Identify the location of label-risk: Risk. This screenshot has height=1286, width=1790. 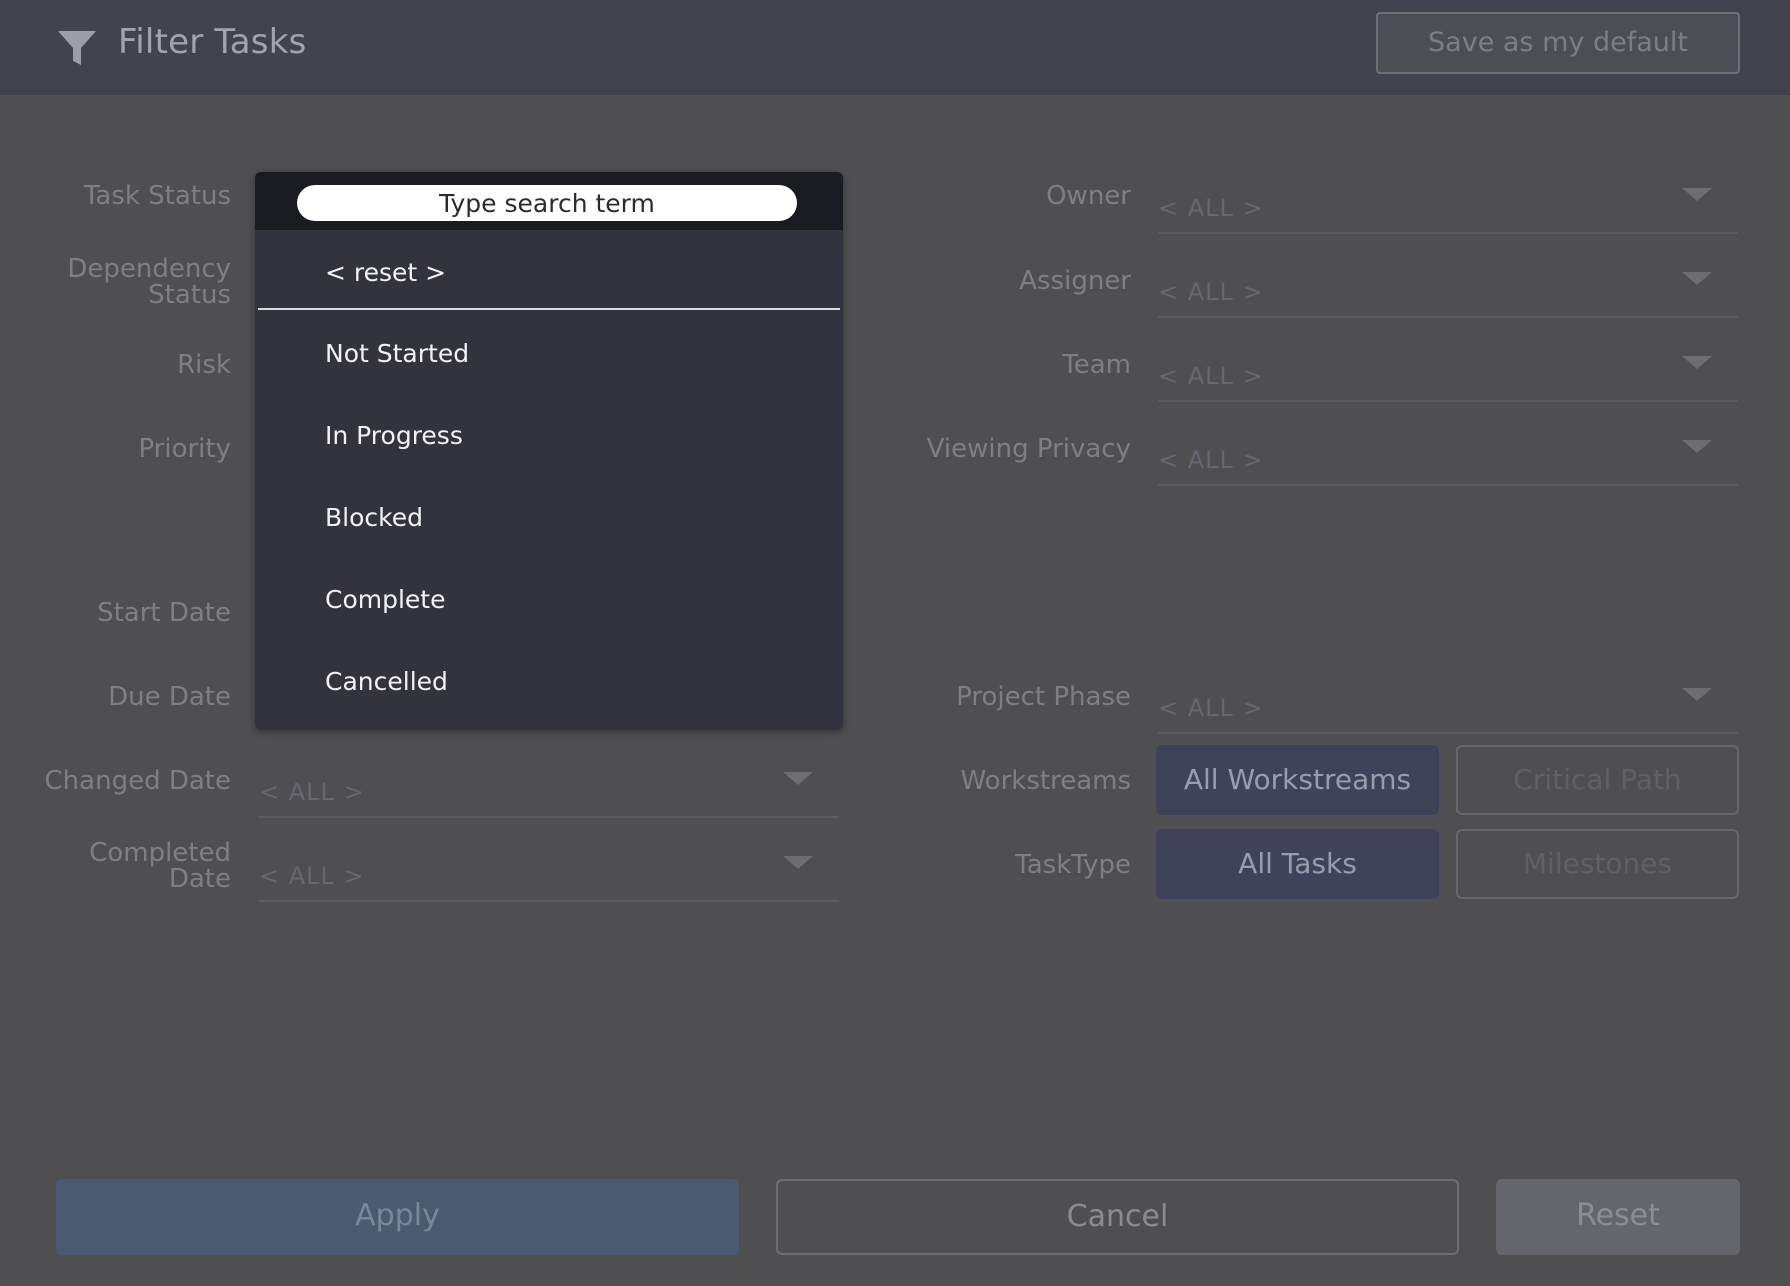
(204, 365).